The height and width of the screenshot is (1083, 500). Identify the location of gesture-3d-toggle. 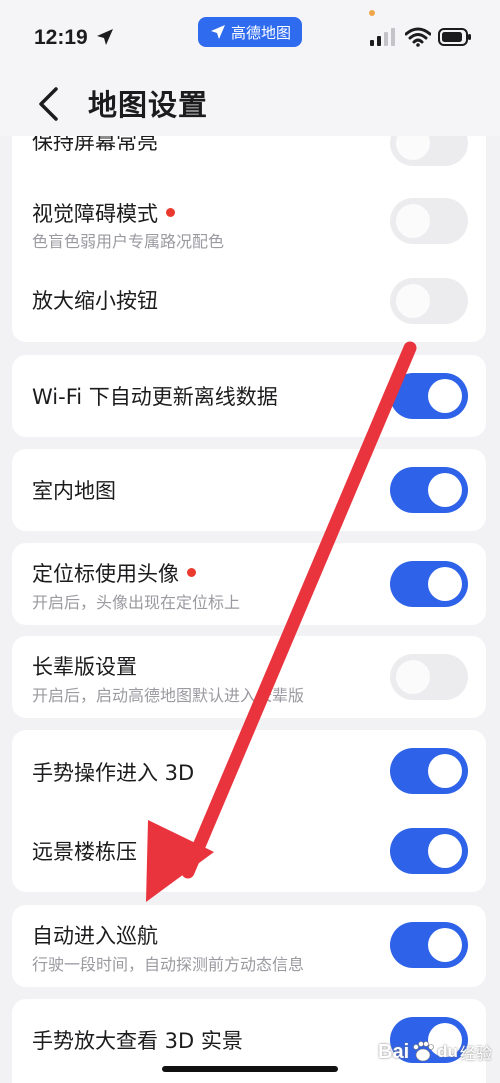
(429, 771).